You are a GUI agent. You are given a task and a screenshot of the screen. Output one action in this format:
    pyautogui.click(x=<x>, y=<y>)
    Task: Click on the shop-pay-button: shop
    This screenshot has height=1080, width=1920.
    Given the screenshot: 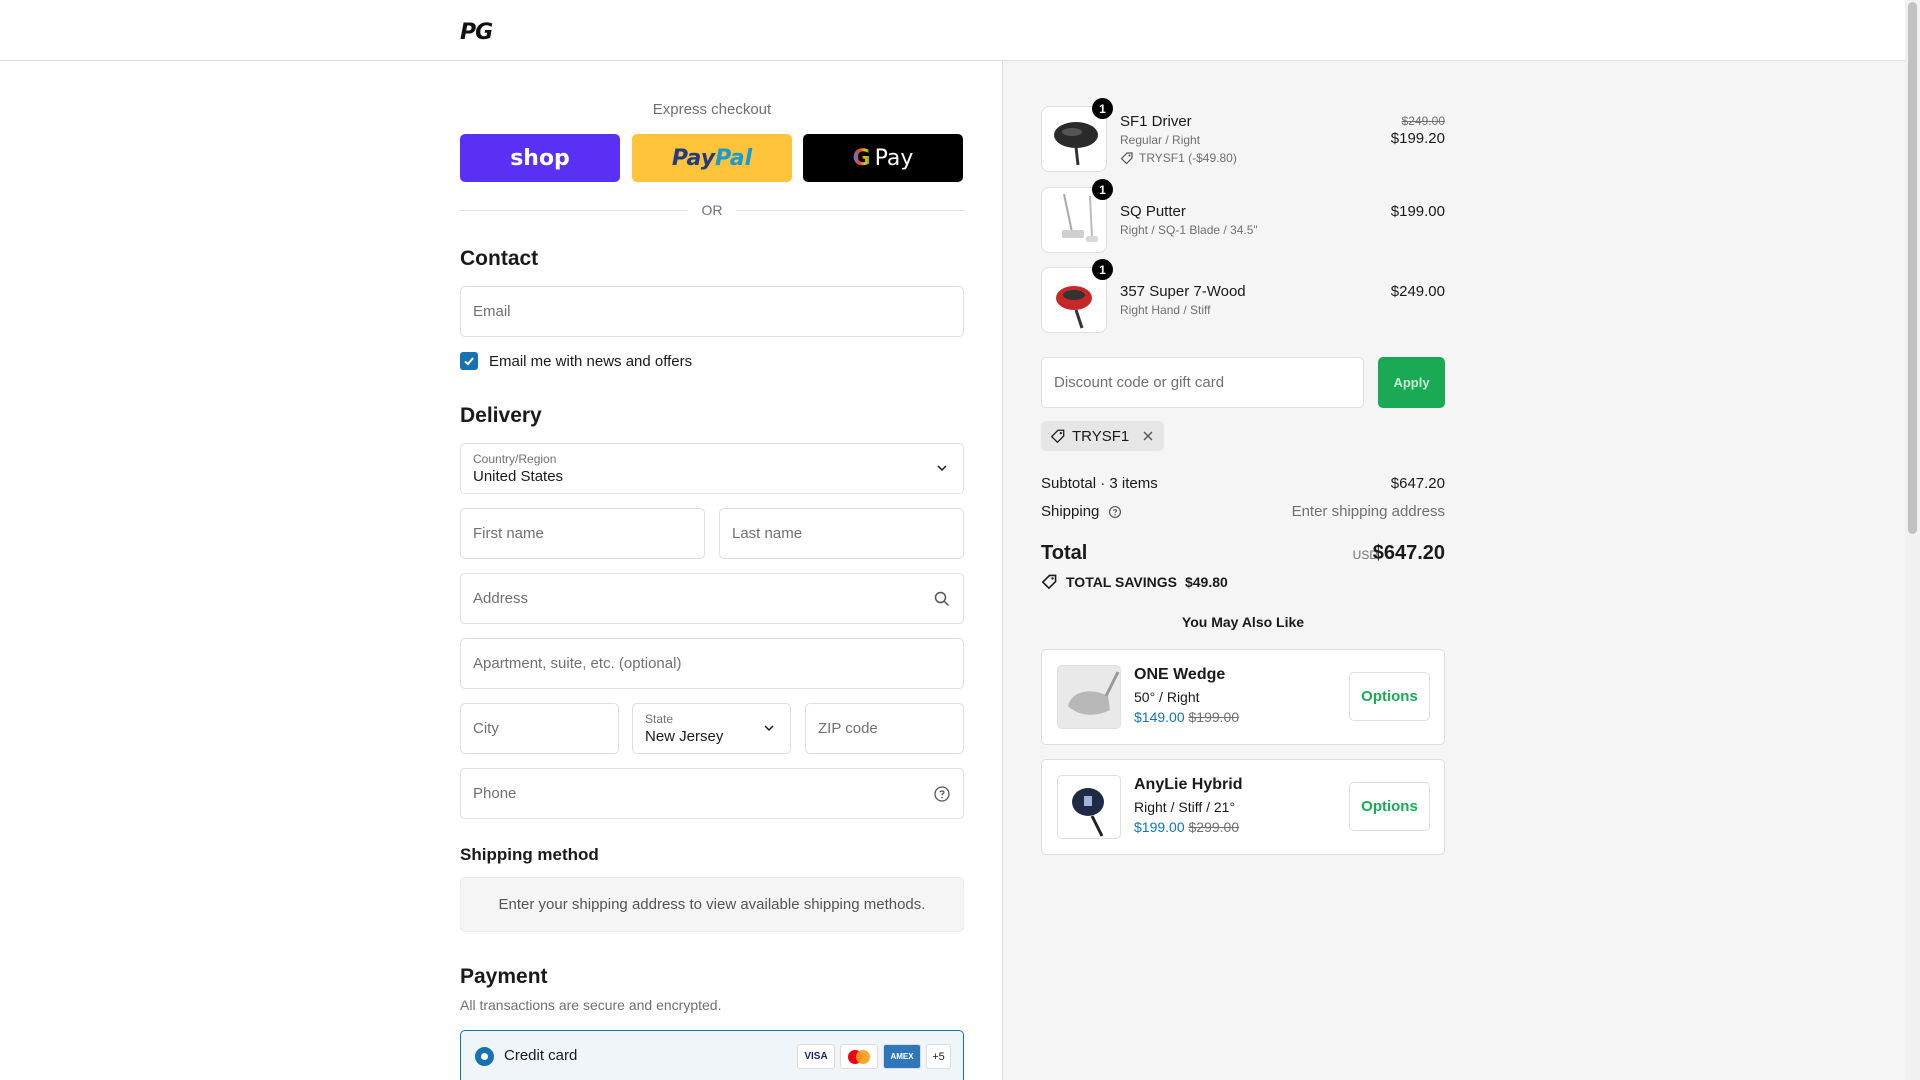 What is the action you would take?
    pyautogui.click(x=540, y=158)
    